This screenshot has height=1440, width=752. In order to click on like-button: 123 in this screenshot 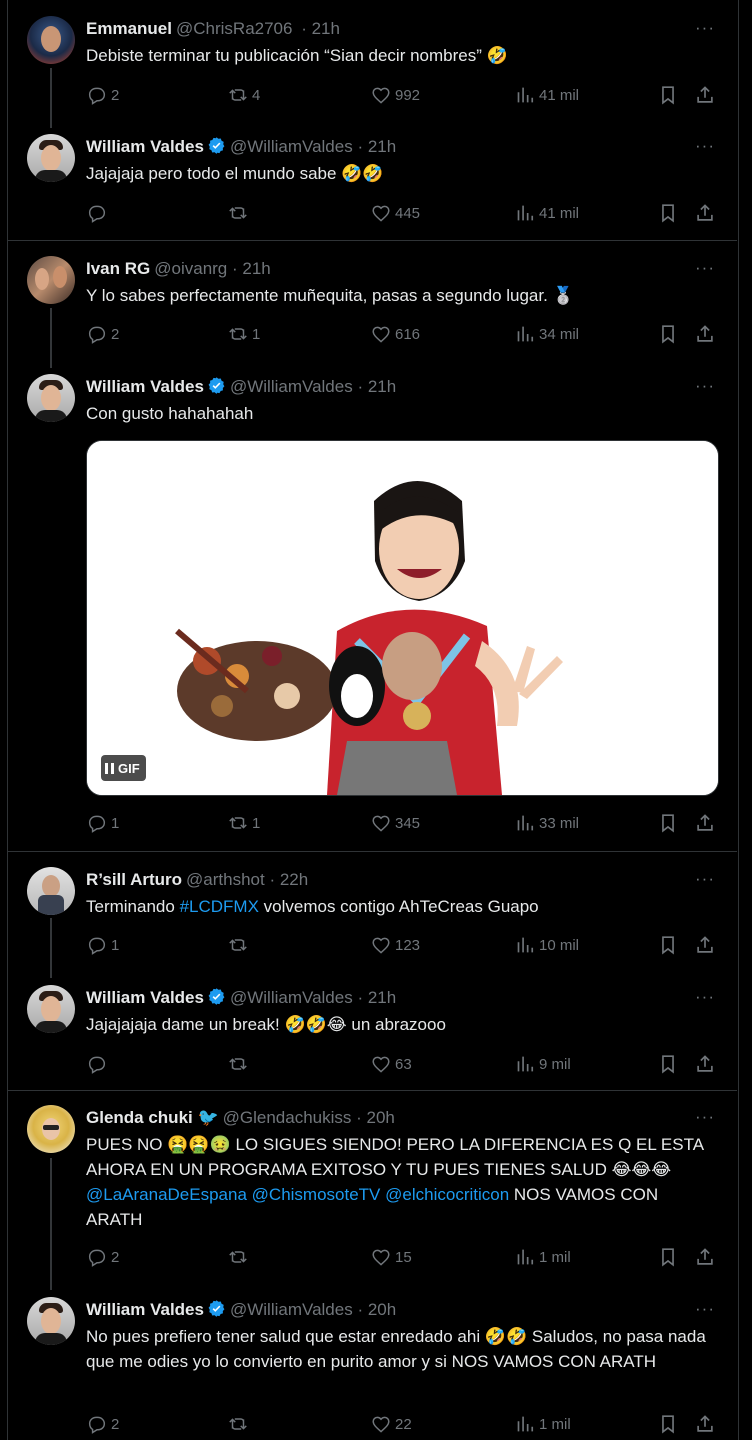, I will do `click(395, 945)`.